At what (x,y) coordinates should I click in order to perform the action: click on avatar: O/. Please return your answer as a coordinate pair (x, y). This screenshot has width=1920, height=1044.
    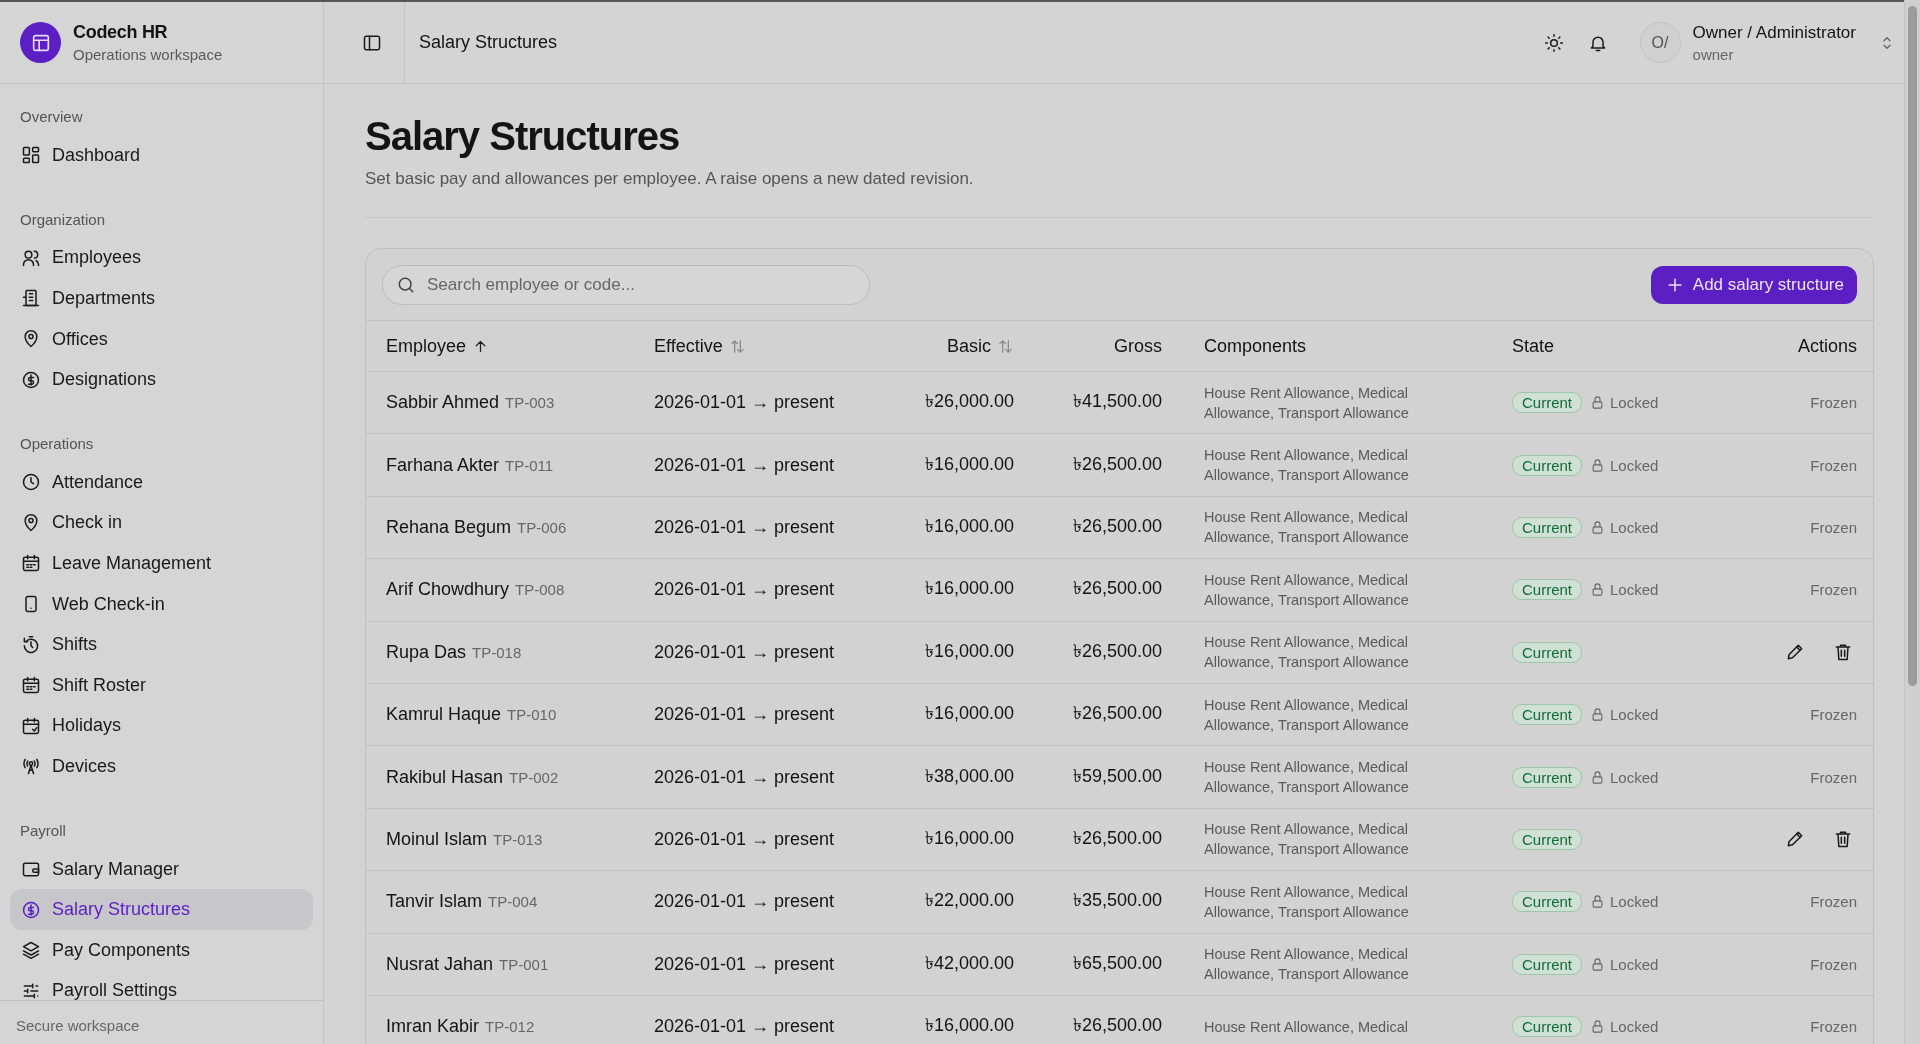
    Looking at the image, I should click on (1660, 42).